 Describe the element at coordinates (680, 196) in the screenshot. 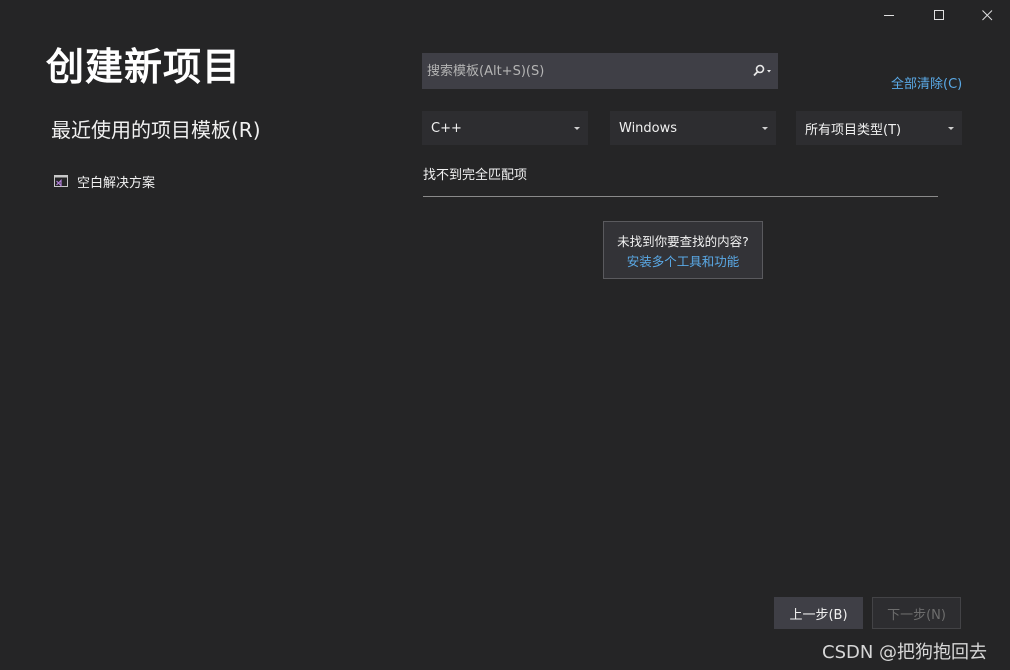

I see `results-divider` at that location.